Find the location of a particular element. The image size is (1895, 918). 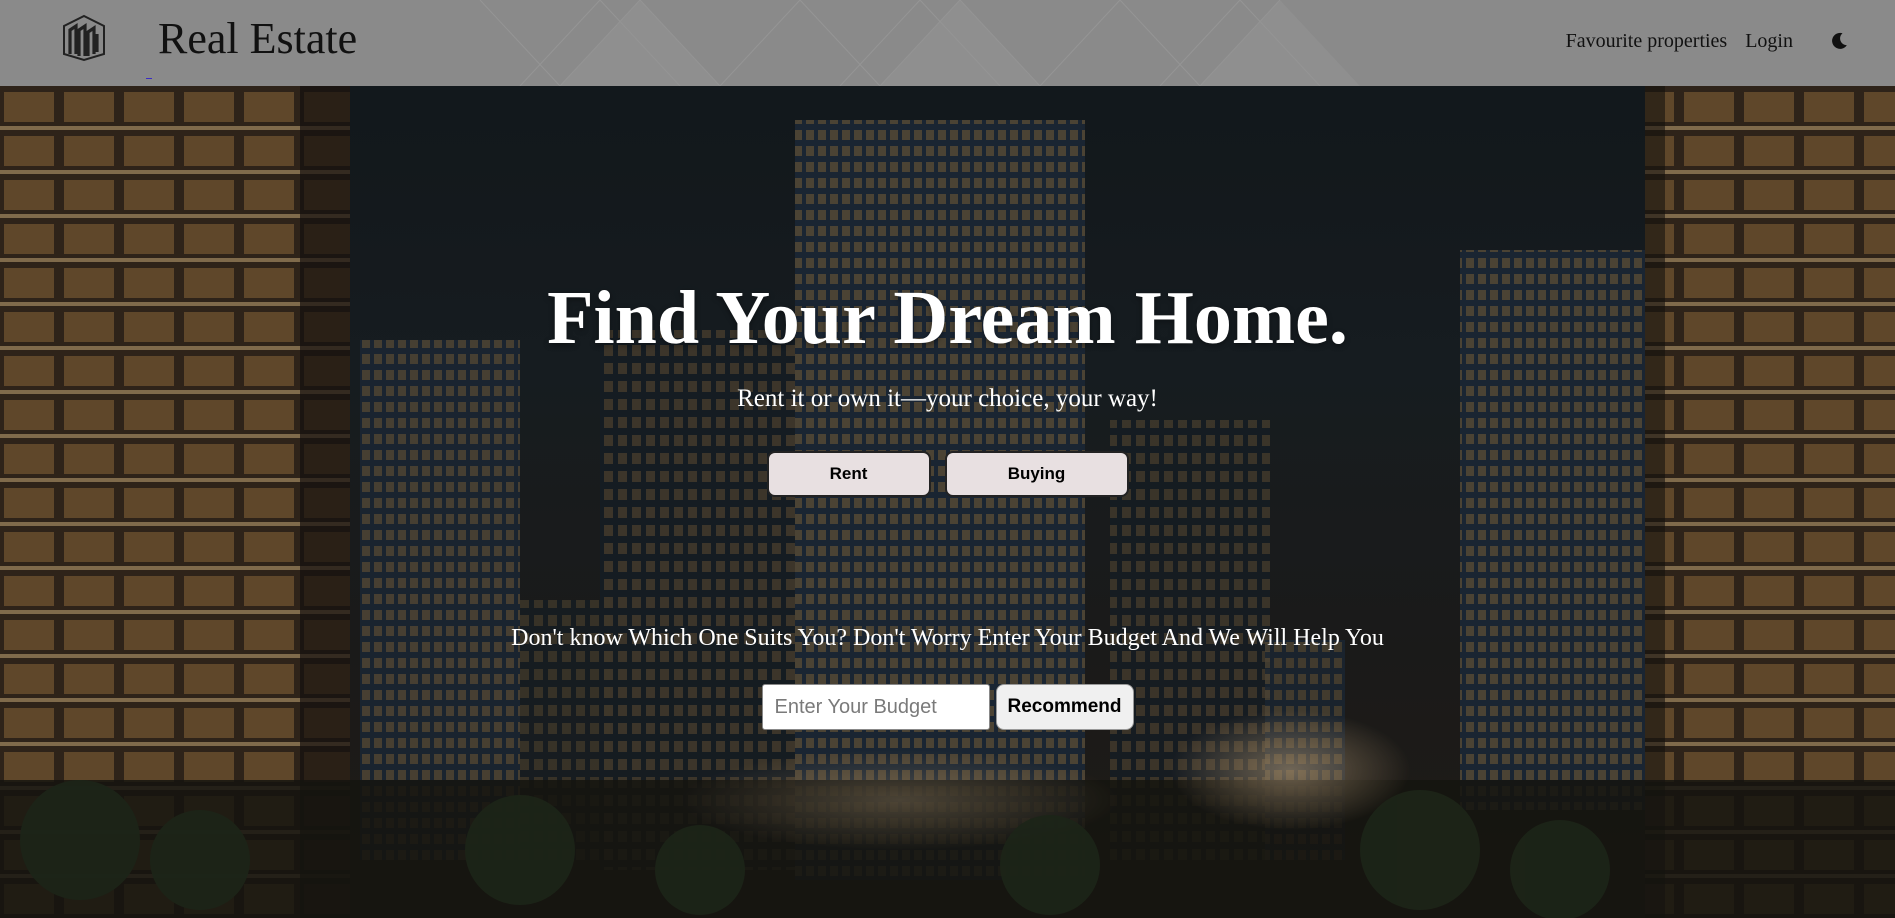

buying-button: Buying is located at coordinates (1036, 474).